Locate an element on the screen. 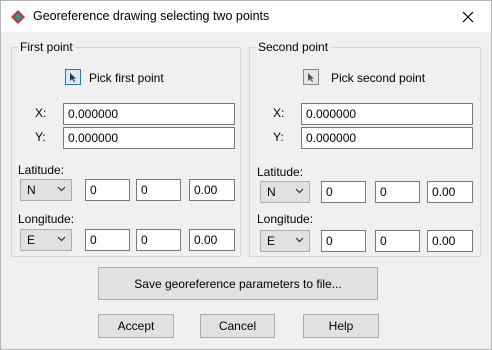 The width and height of the screenshot is (492, 350). first-x-label: X: is located at coordinates (41, 113).